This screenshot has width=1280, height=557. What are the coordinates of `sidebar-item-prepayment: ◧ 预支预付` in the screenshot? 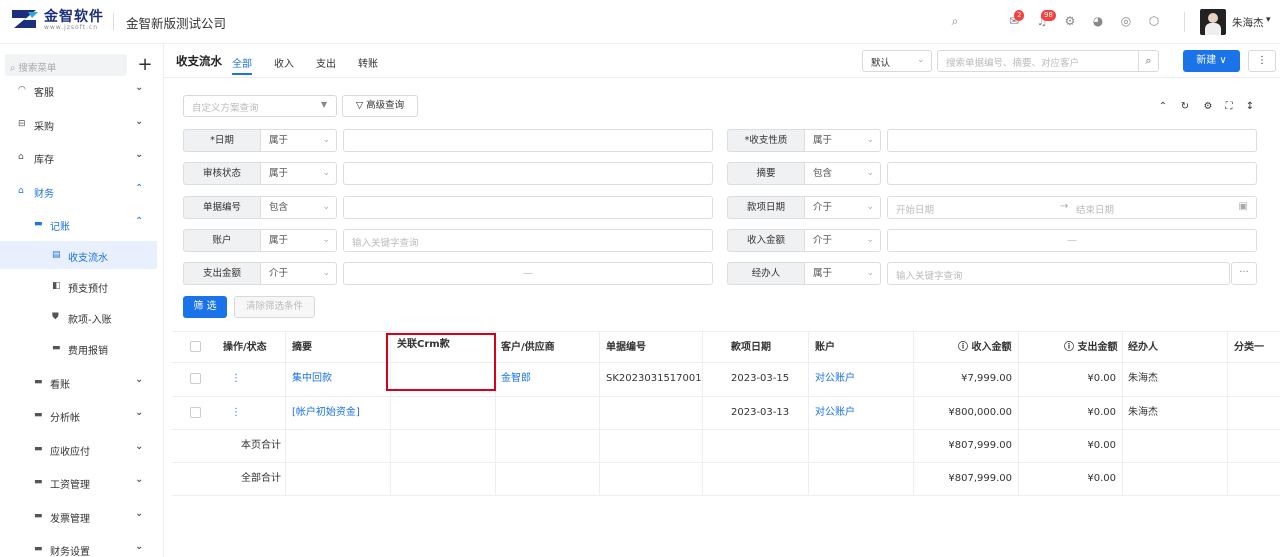 It's located at (81, 286).